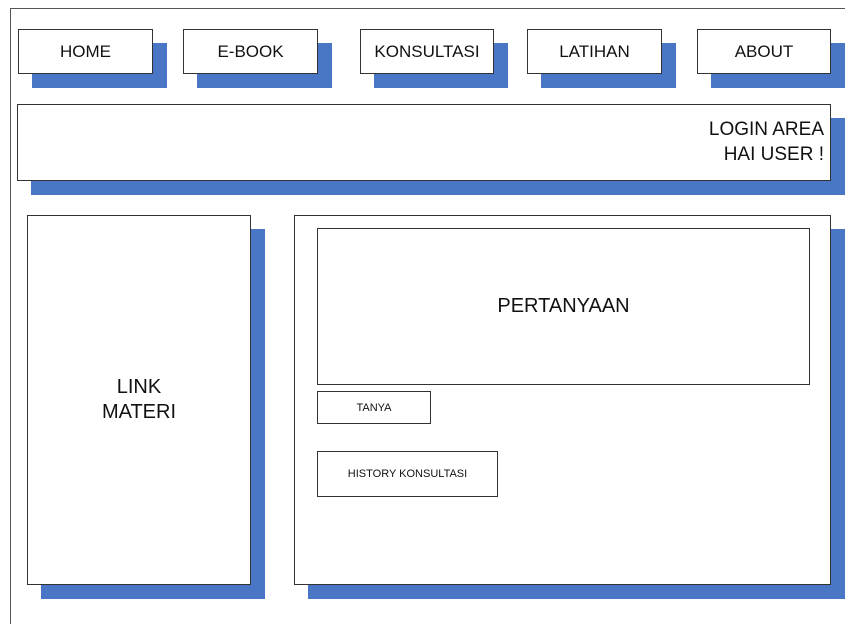 The width and height of the screenshot is (845, 624). I want to click on history-konsultasi-button: HISTORY KONSULTASI, so click(407, 474).